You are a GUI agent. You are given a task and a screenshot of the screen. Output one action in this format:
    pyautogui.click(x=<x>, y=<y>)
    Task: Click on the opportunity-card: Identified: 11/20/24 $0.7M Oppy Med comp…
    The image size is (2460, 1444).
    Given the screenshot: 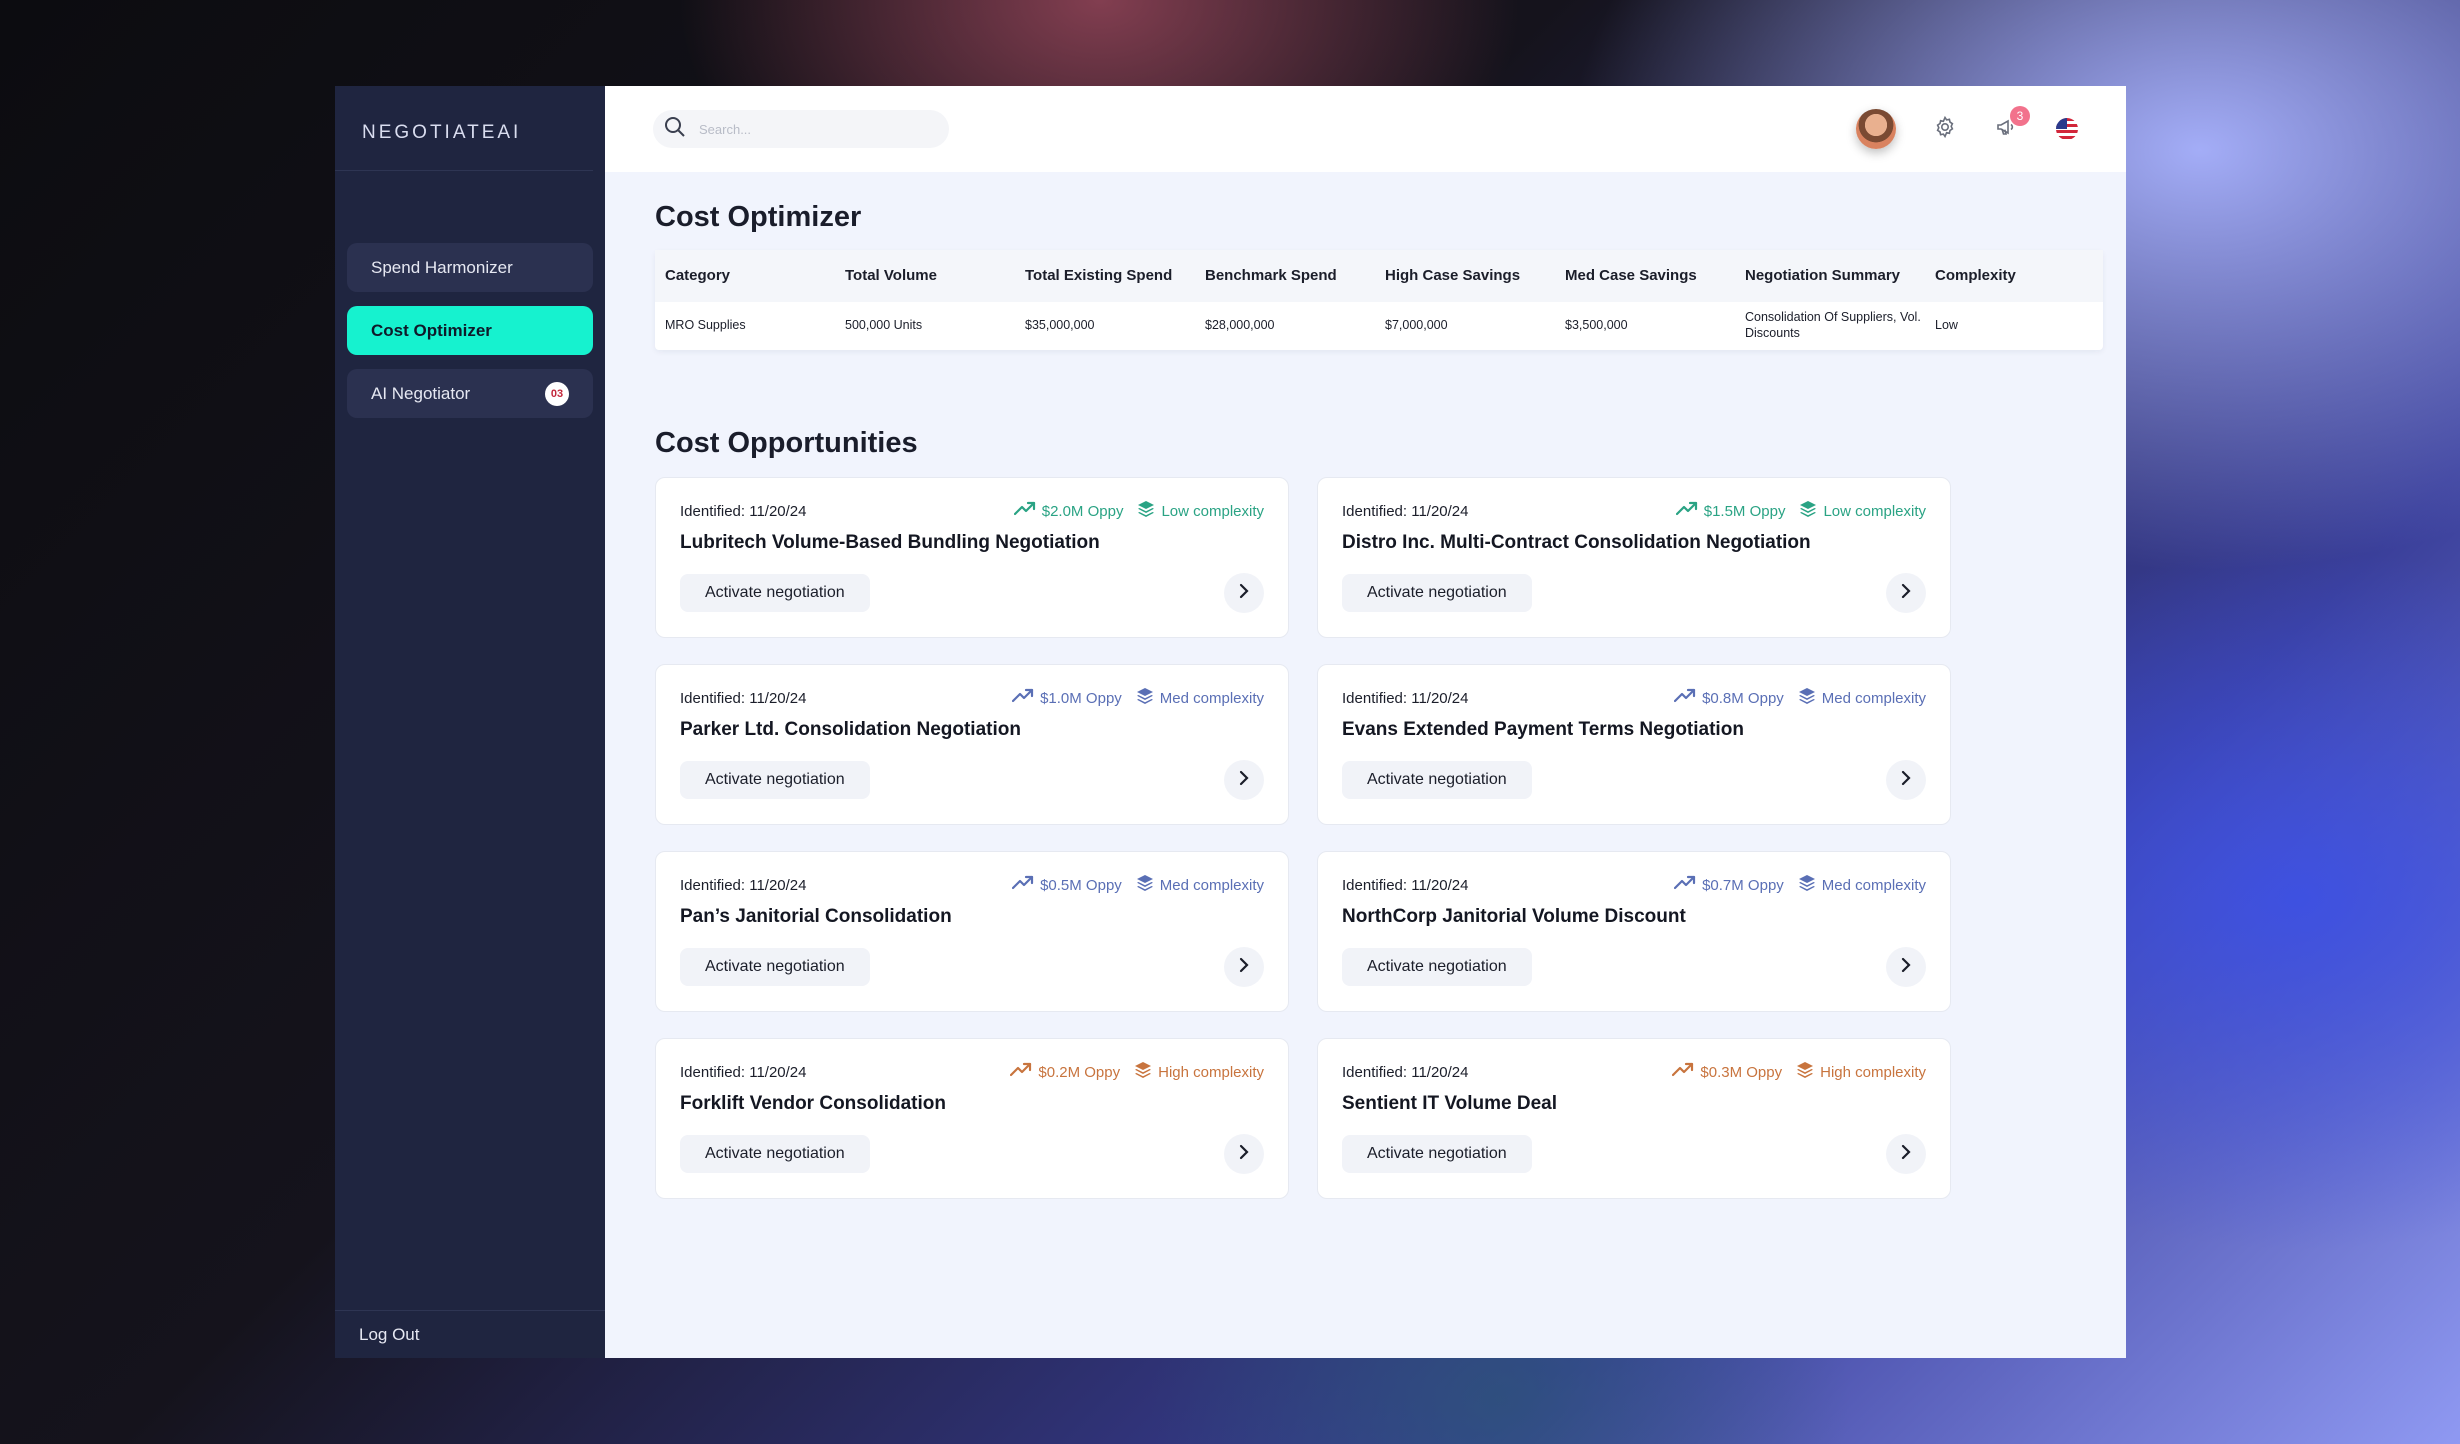 What is the action you would take?
    pyautogui.click(x=1634, y=931)
    